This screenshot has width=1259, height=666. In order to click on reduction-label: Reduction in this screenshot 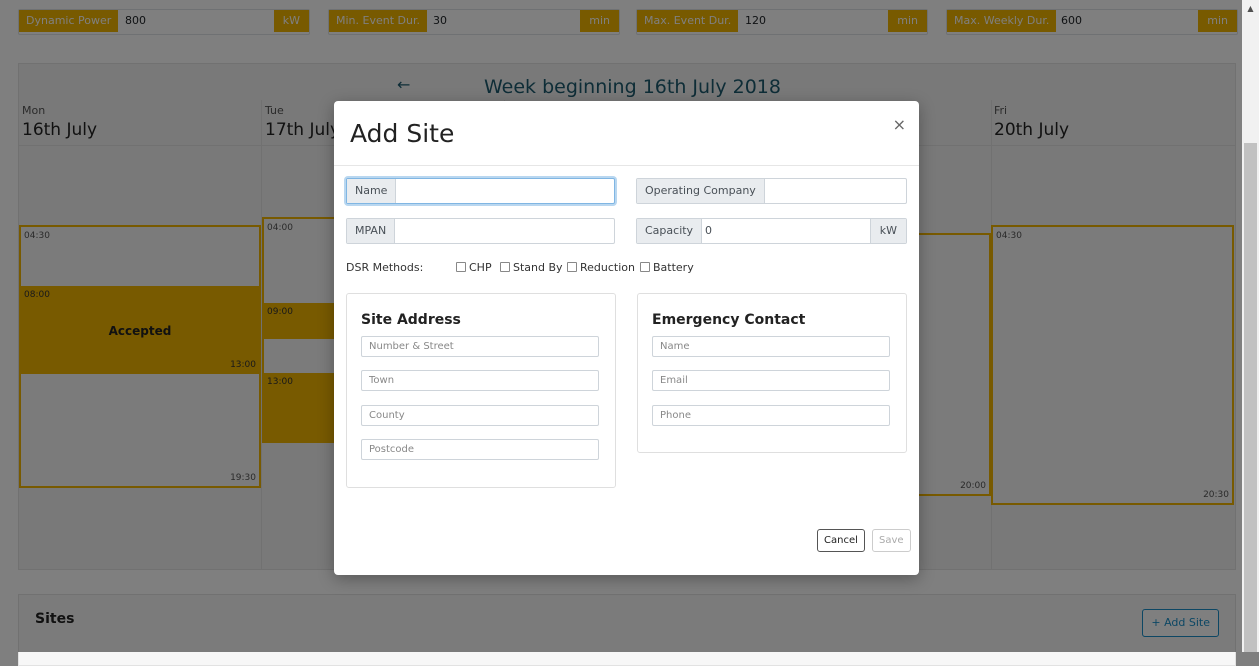, I will do `click(607, 267)`.